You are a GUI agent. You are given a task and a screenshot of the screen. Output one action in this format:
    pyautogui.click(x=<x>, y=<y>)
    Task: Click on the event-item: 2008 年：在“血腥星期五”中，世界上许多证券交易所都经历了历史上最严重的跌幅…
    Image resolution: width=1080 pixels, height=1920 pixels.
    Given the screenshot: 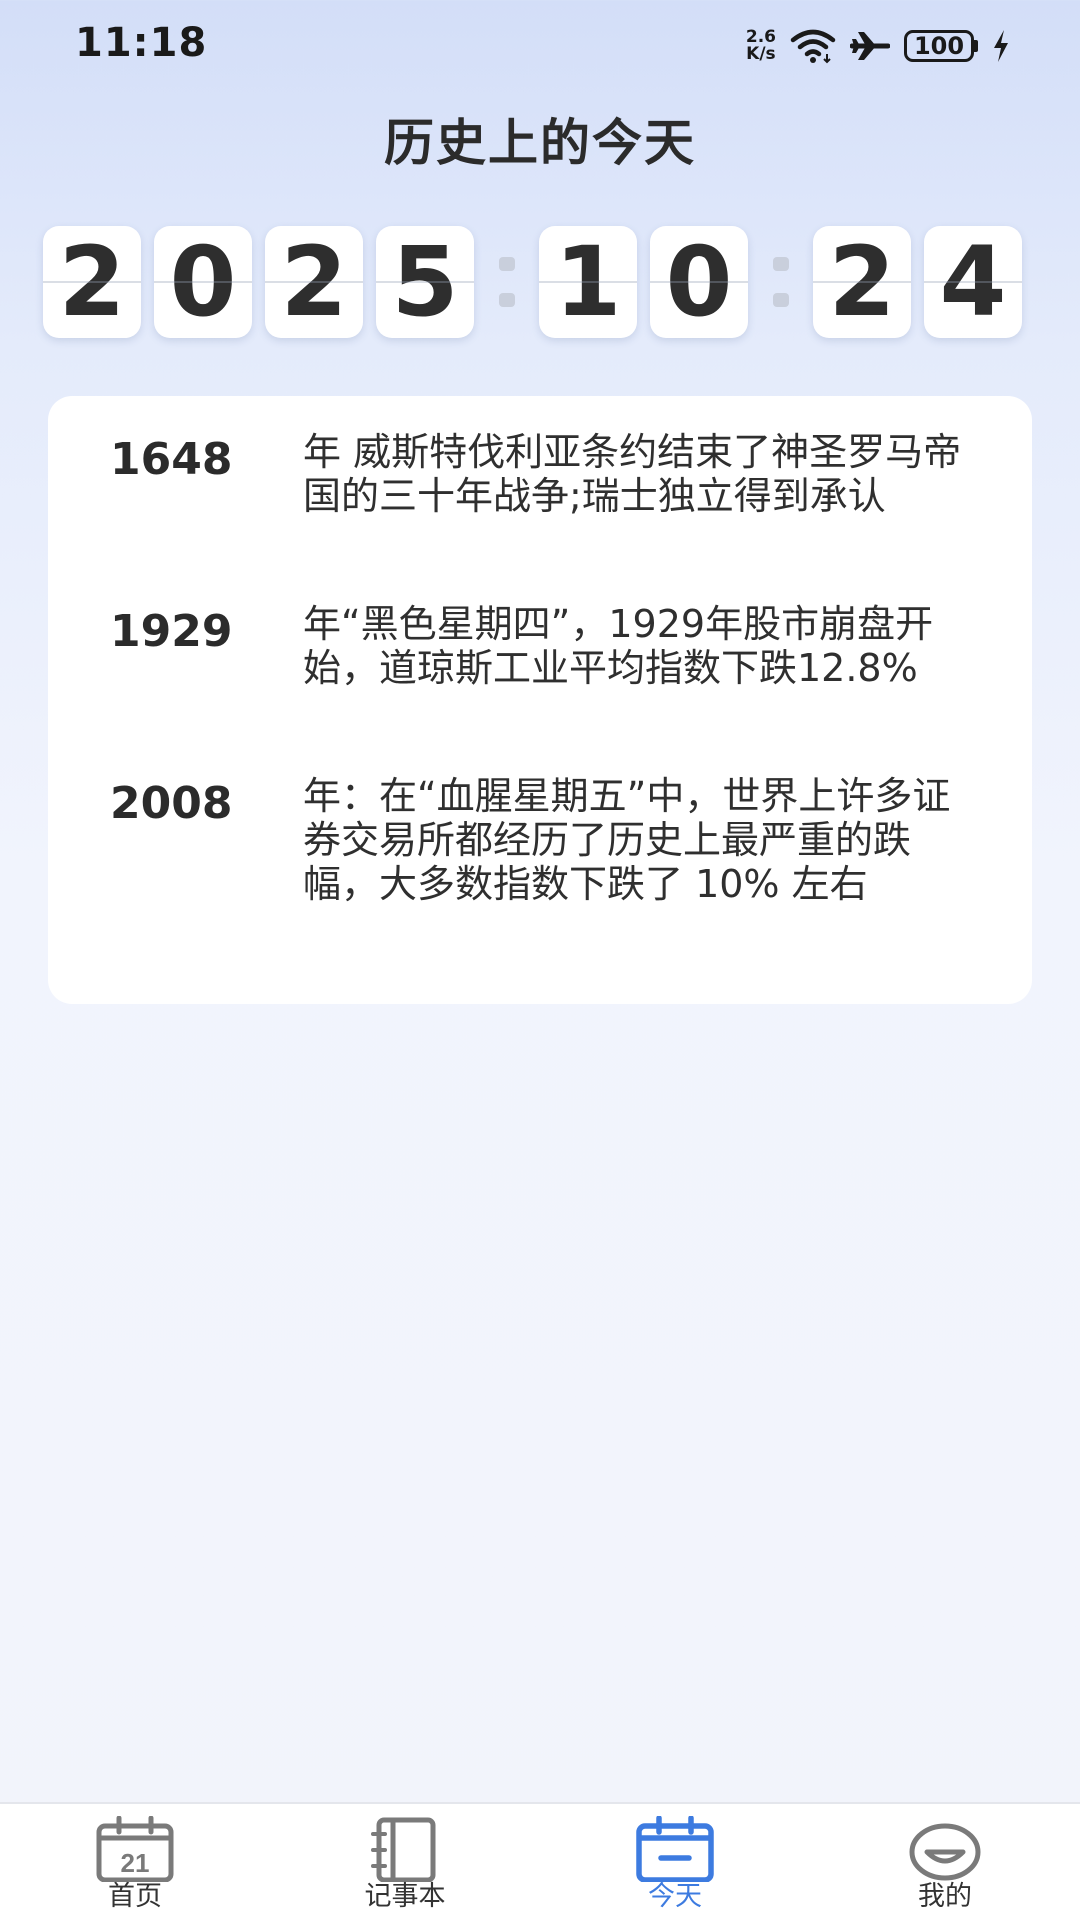 What is the action you would take?
    pyautogui.click(x=540, y=840)
    